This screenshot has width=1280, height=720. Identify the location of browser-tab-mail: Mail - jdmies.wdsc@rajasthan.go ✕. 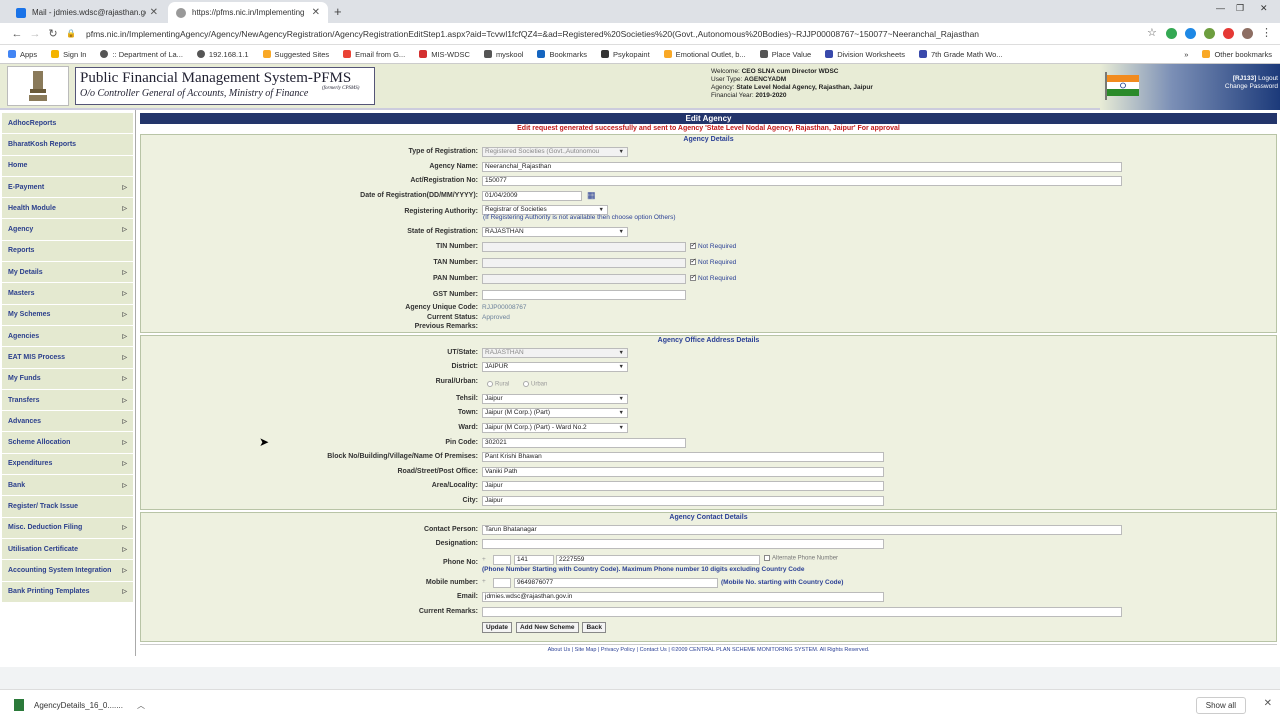
(87, 12).